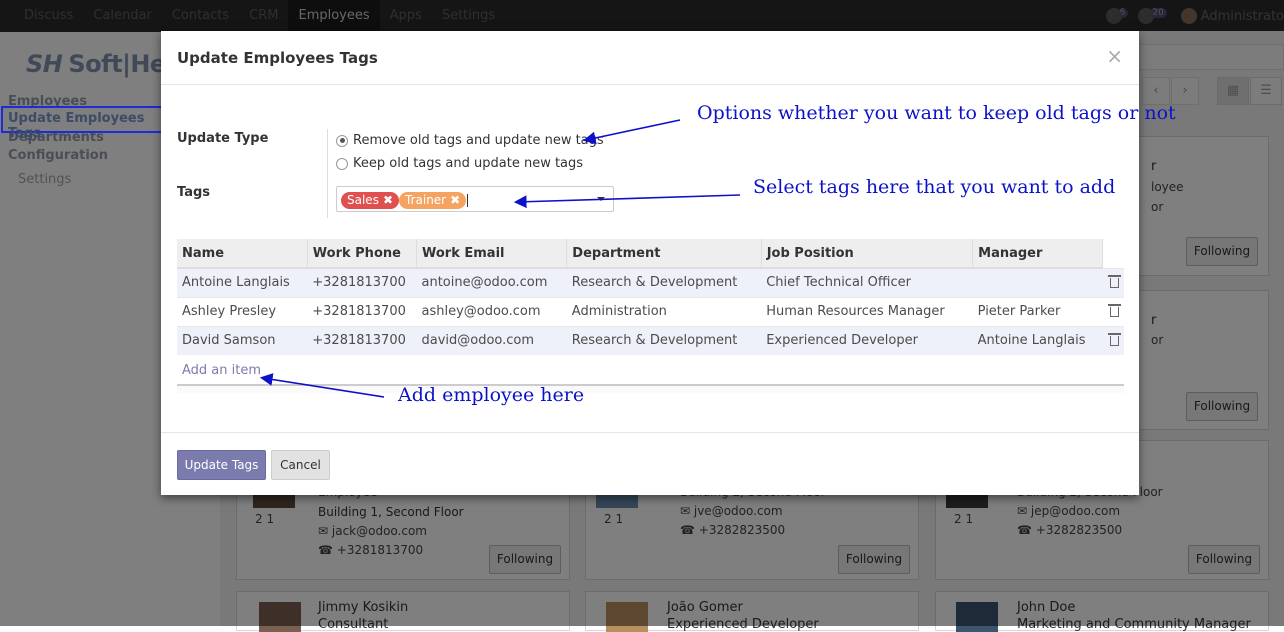  What do you see at coordinates (1037, 282) in the screenshot?
I see `cell-manager` at bounding box center [1037, 282].